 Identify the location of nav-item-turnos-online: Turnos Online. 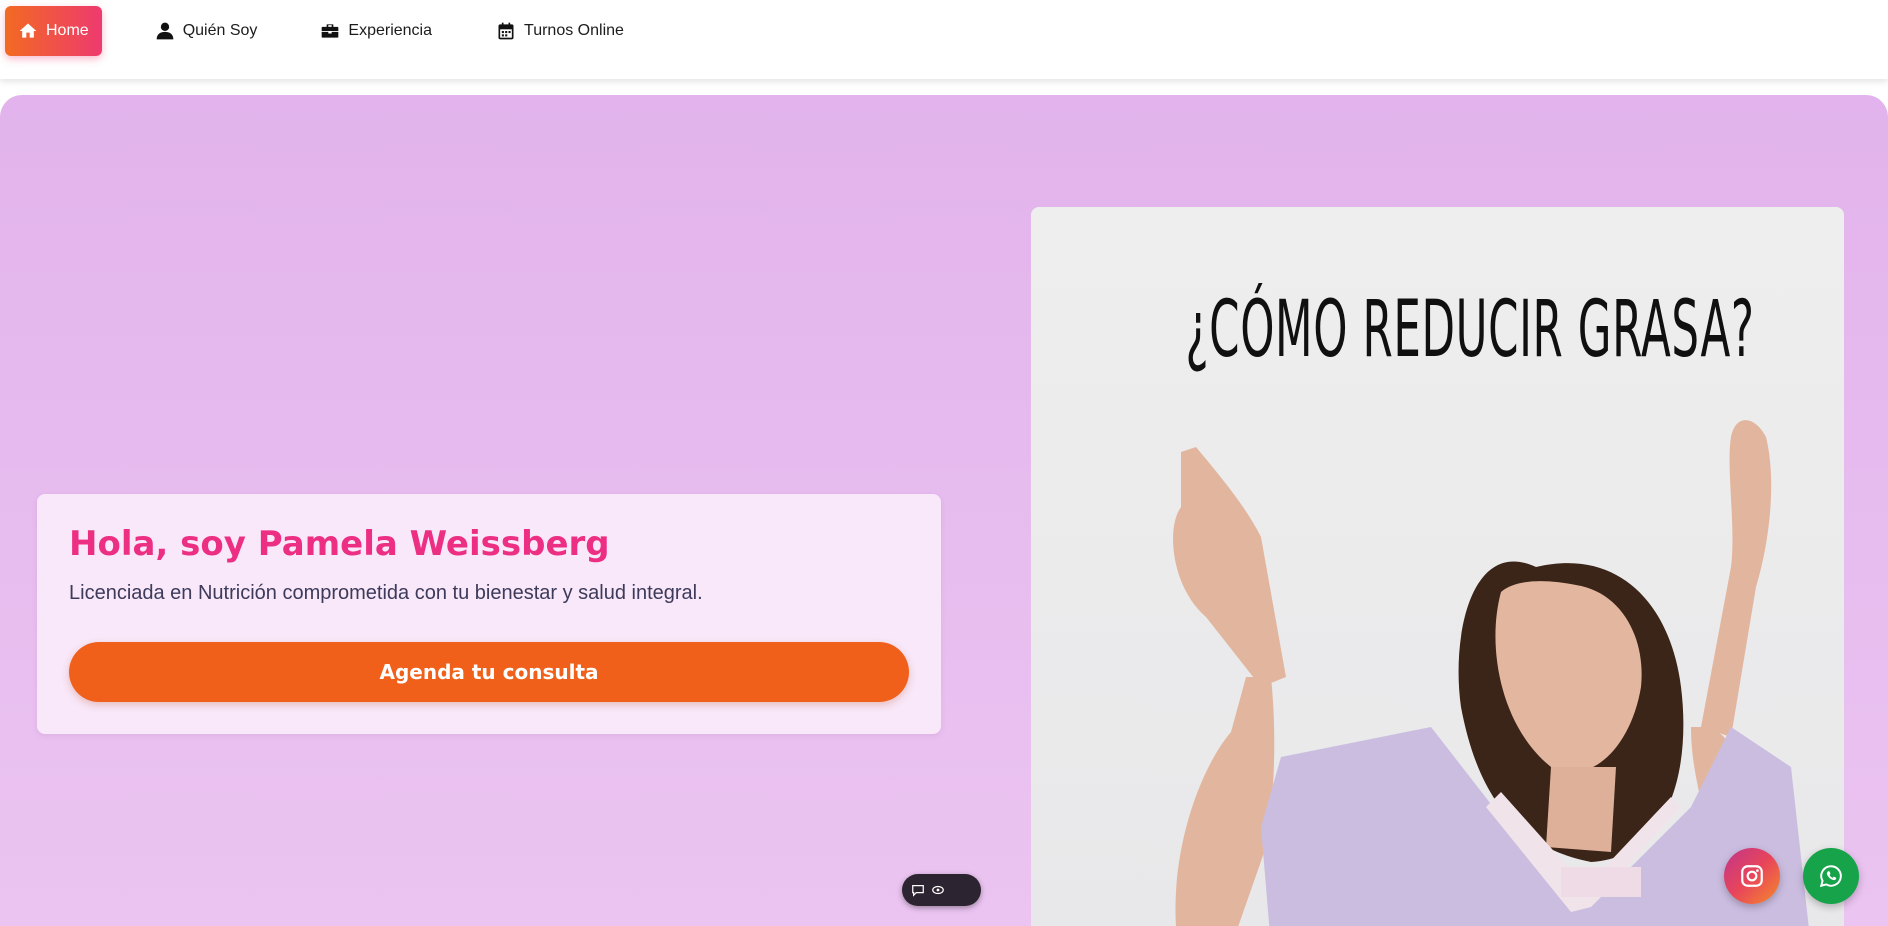
(560, 31).